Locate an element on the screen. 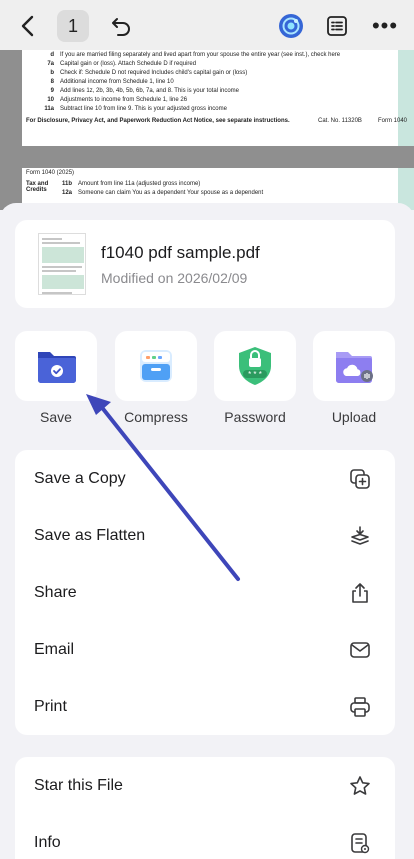 The width and height of the screenshot is (414, 859). password-button: * * * is located at coordinates (255, 366).